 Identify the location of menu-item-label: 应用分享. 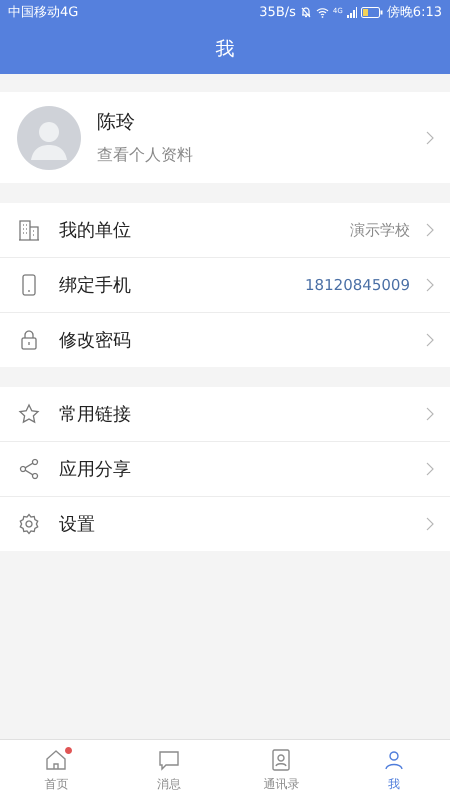
(95, 469).